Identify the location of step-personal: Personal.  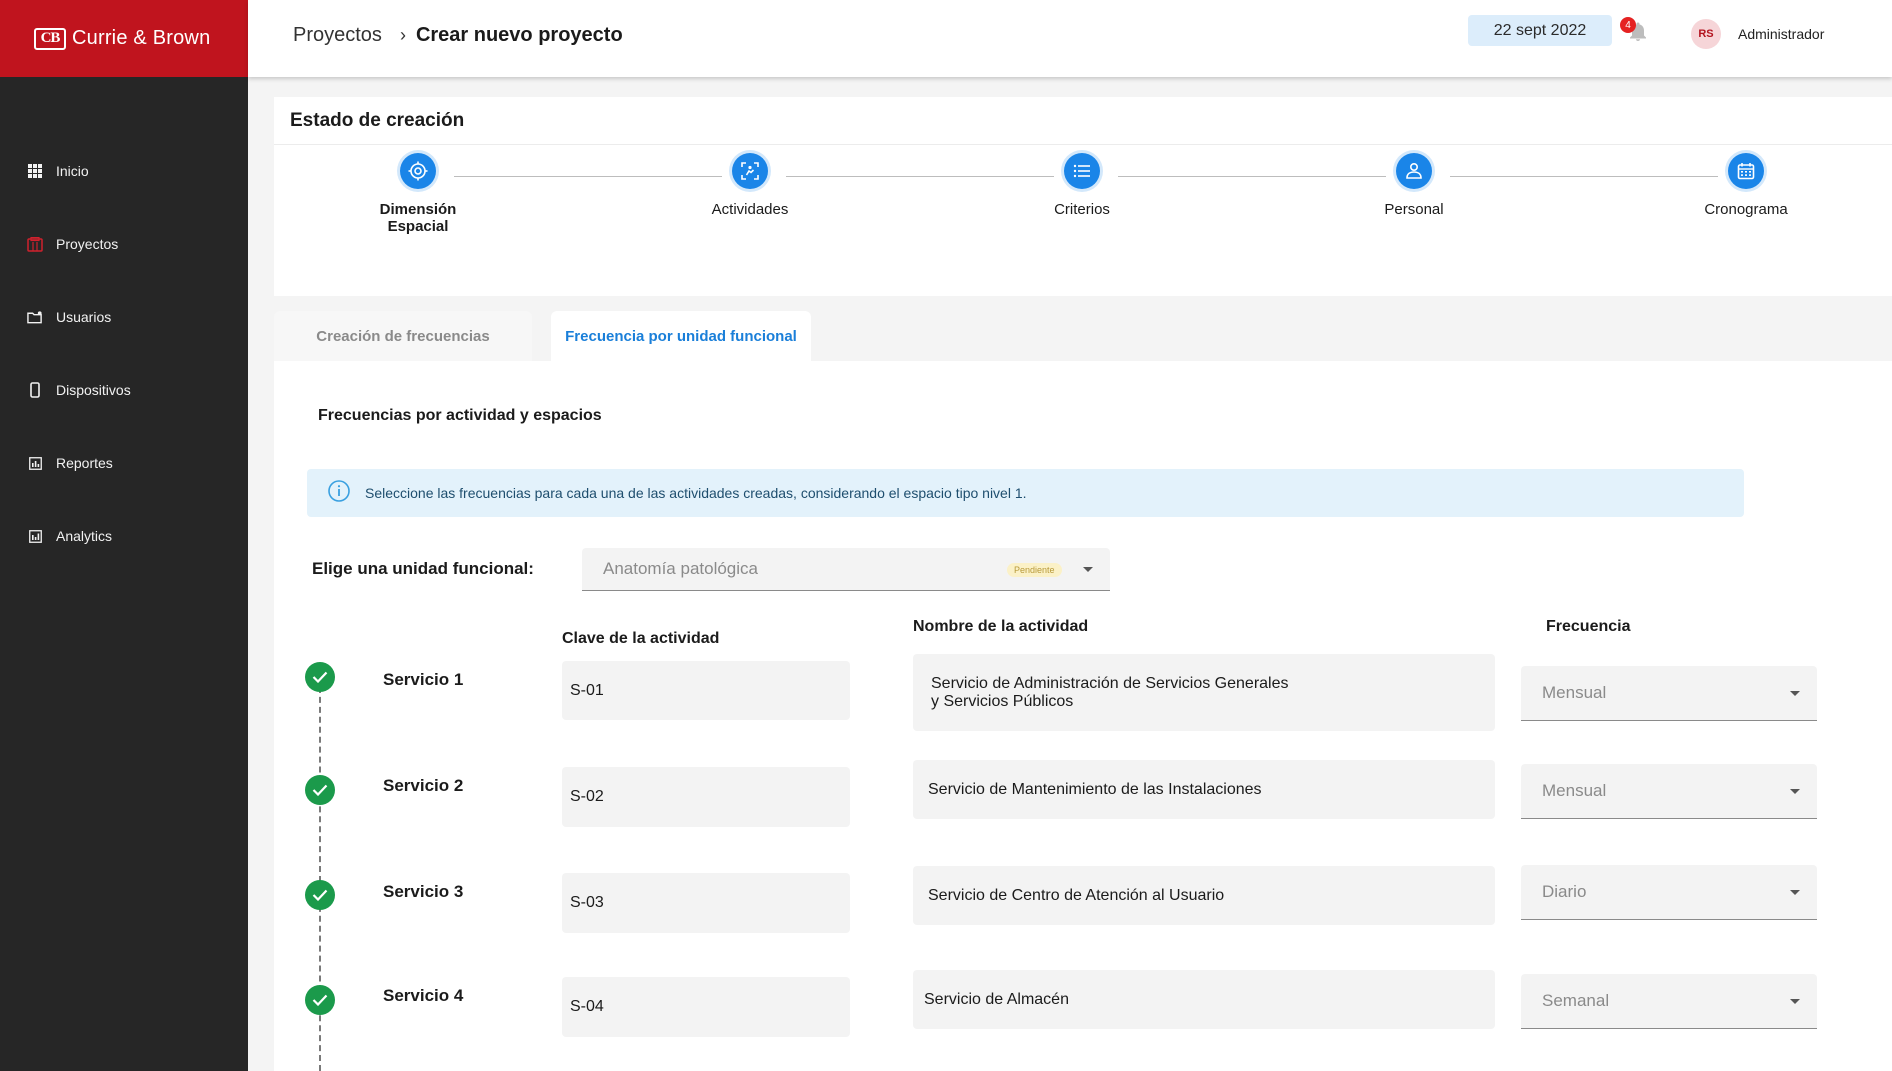
(1414, 185).